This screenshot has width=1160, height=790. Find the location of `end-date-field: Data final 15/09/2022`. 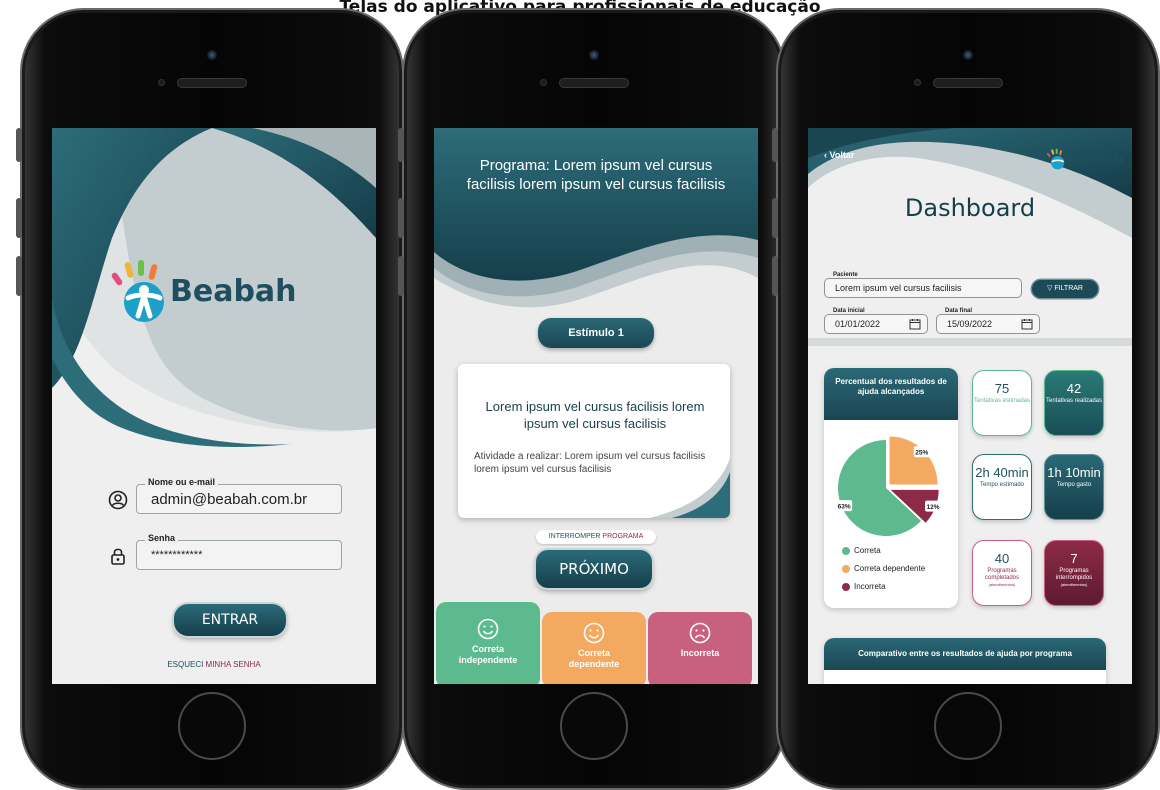

end-date-field: Data final 15/09/2022 is located at coordinates (988, 321).